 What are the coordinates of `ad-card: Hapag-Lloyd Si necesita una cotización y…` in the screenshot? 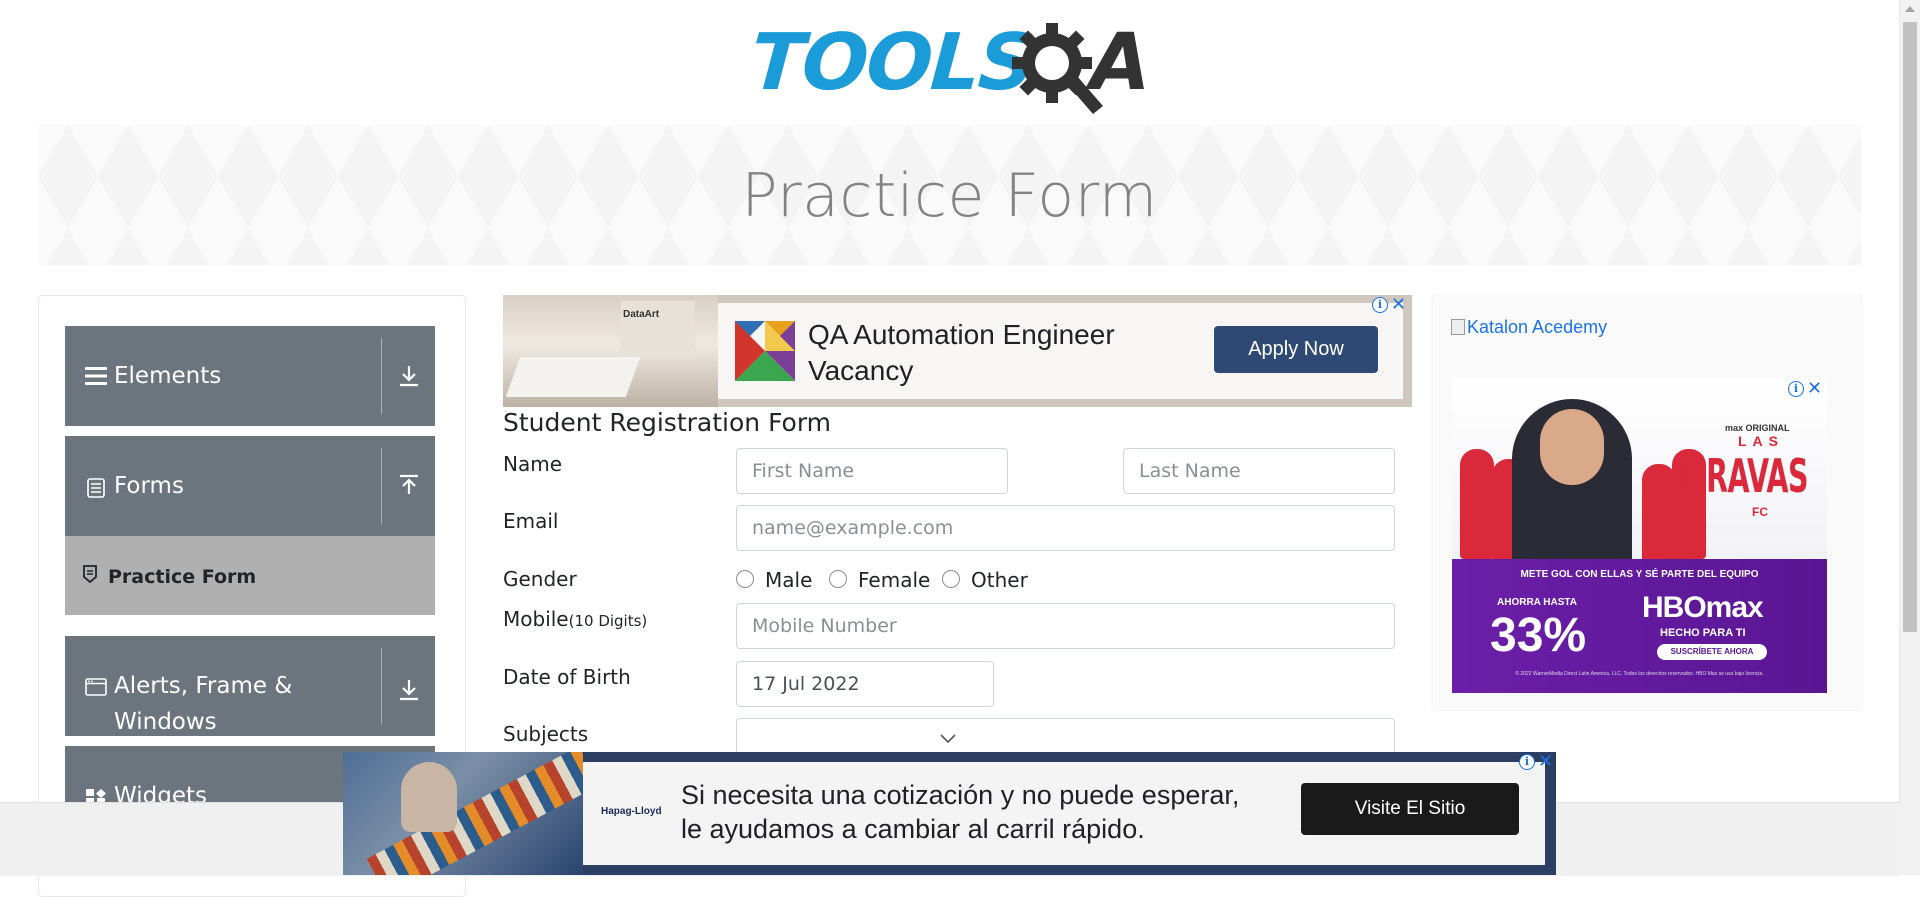 It's located at (1064, 813).